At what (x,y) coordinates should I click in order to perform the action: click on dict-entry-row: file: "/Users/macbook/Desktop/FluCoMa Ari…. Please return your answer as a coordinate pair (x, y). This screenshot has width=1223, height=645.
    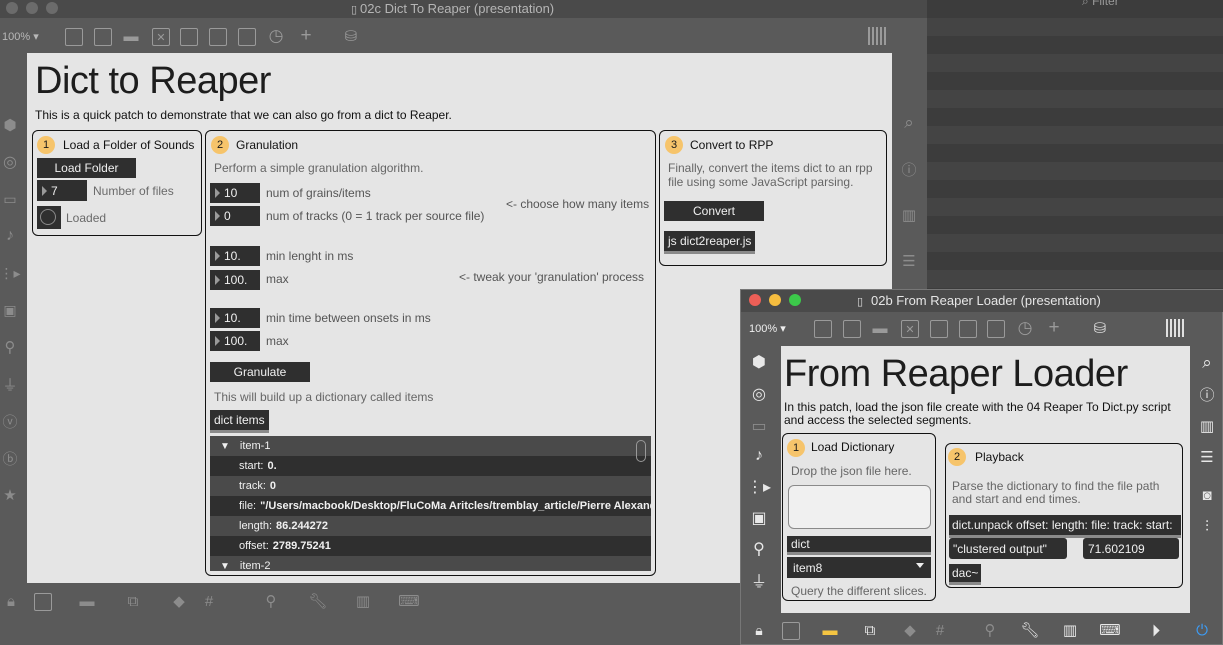
    Looking at the image, I should click on (430, 506).